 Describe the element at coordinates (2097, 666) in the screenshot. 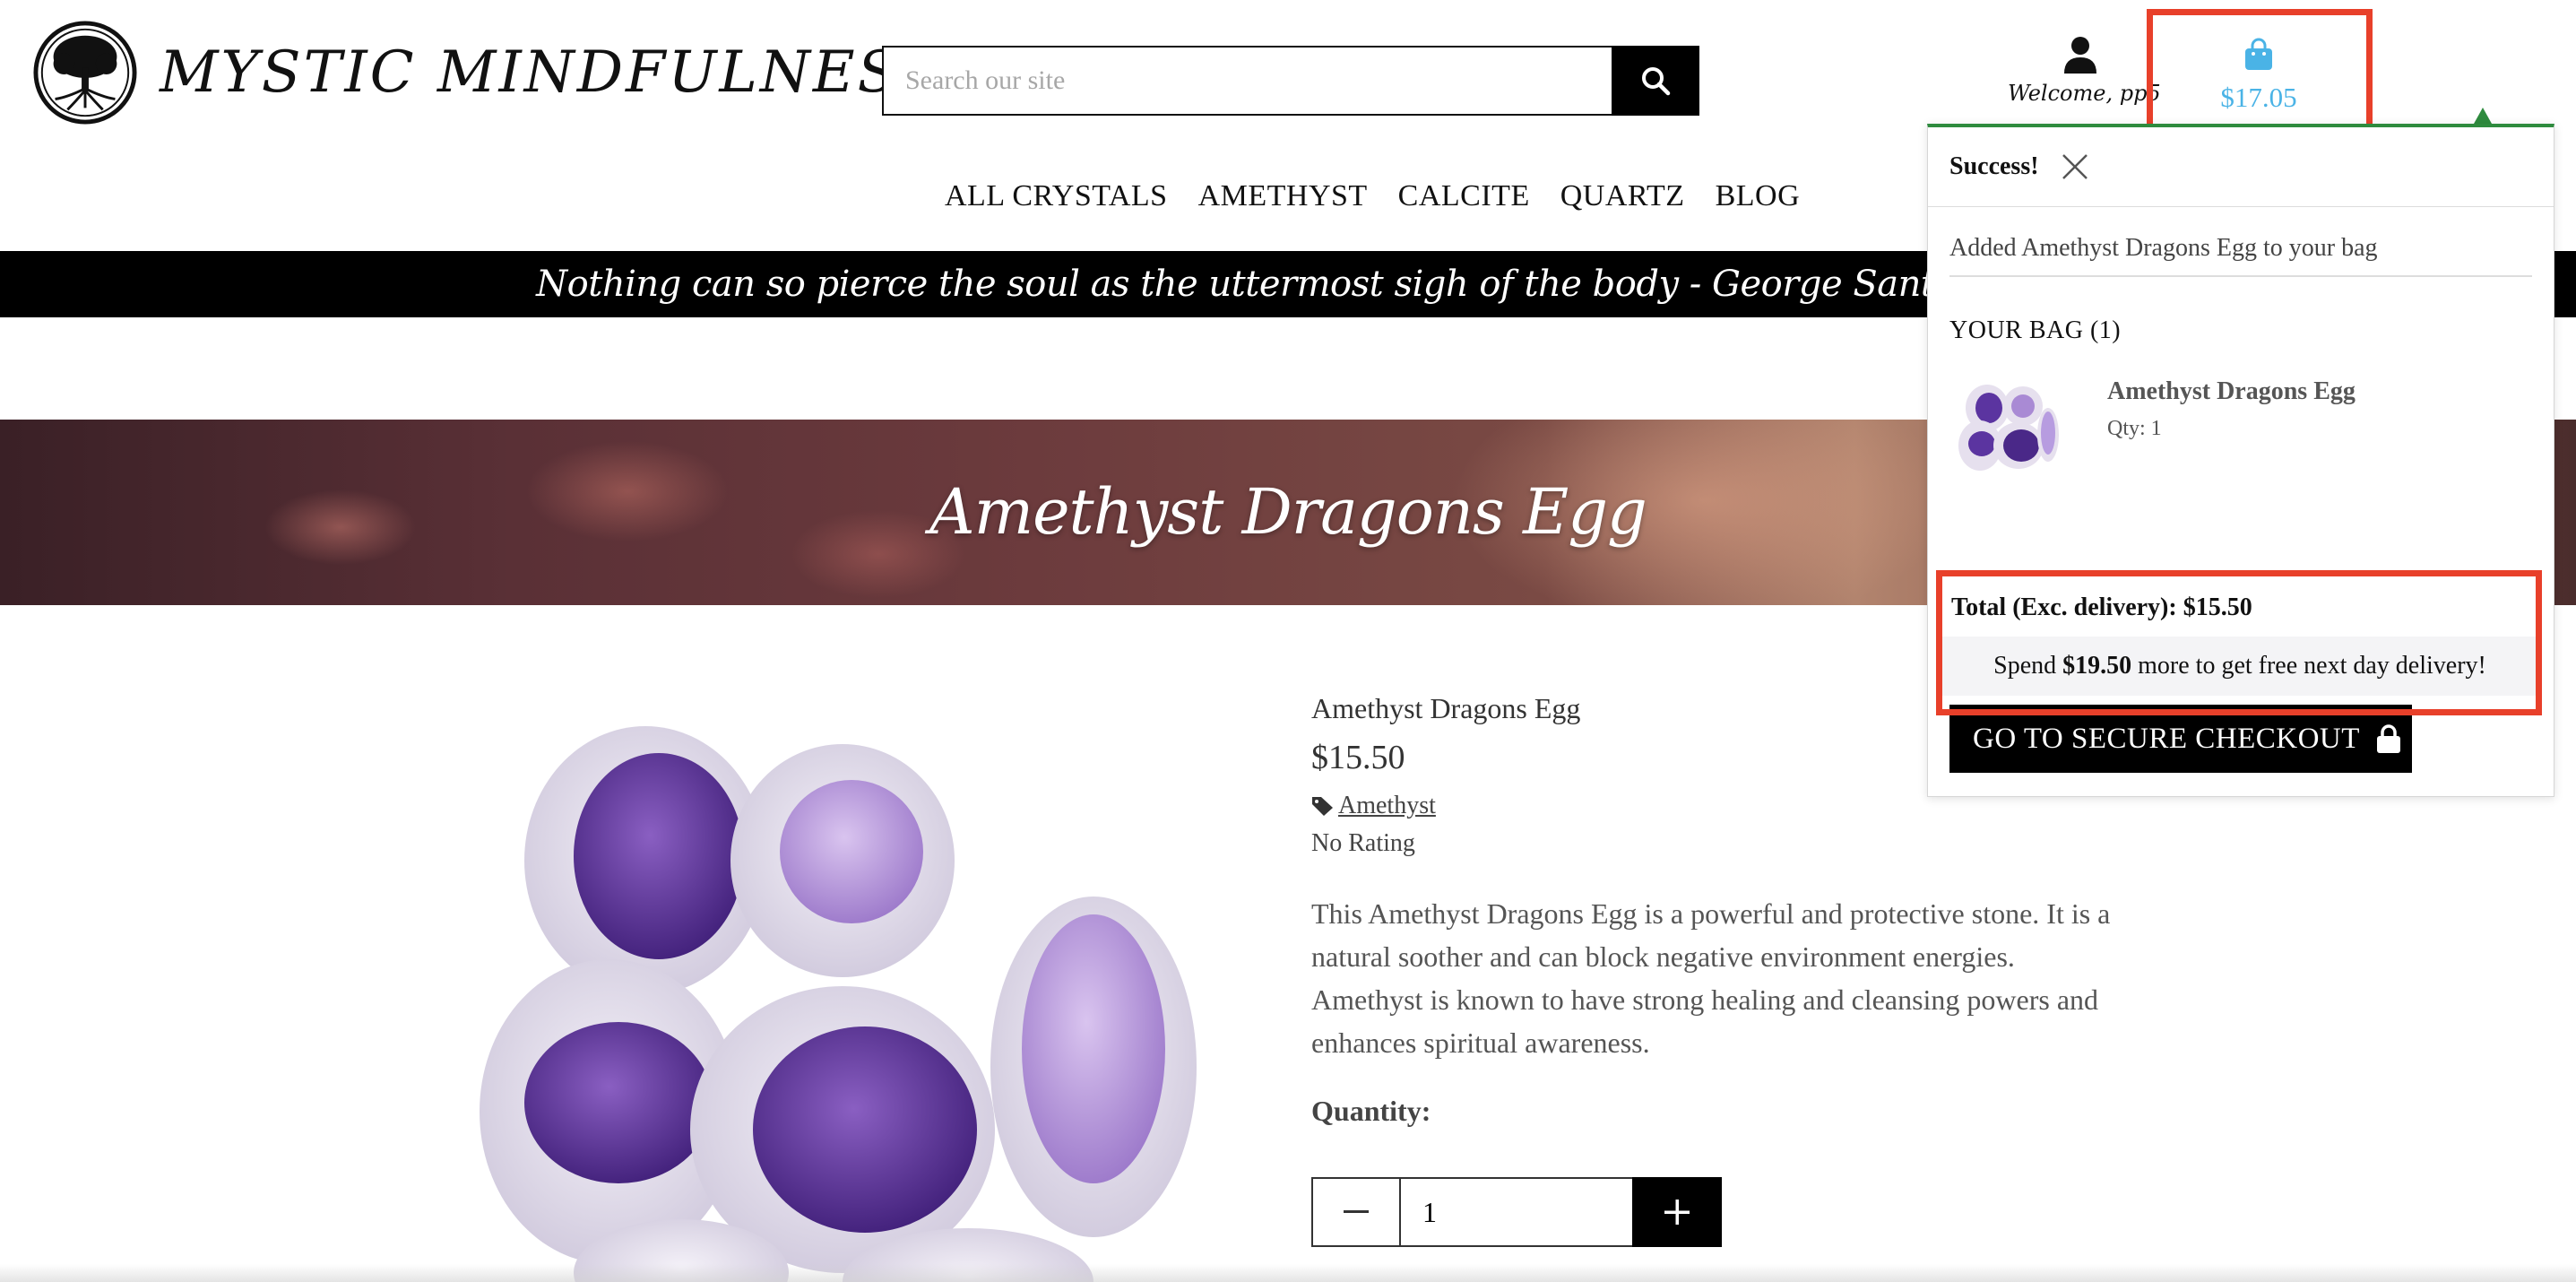

I see `spend-amount: $19.50` at that location.